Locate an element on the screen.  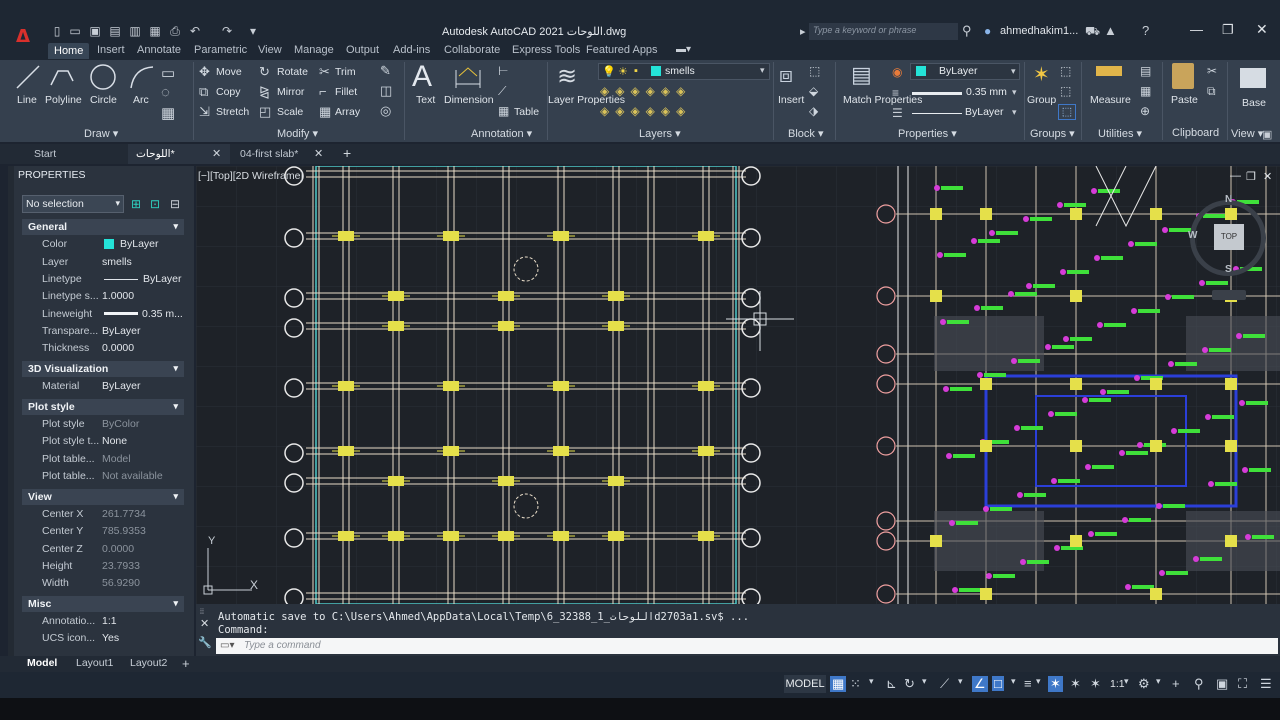
layer-lock-icon: ▪ is located at coordinates (636, 71).